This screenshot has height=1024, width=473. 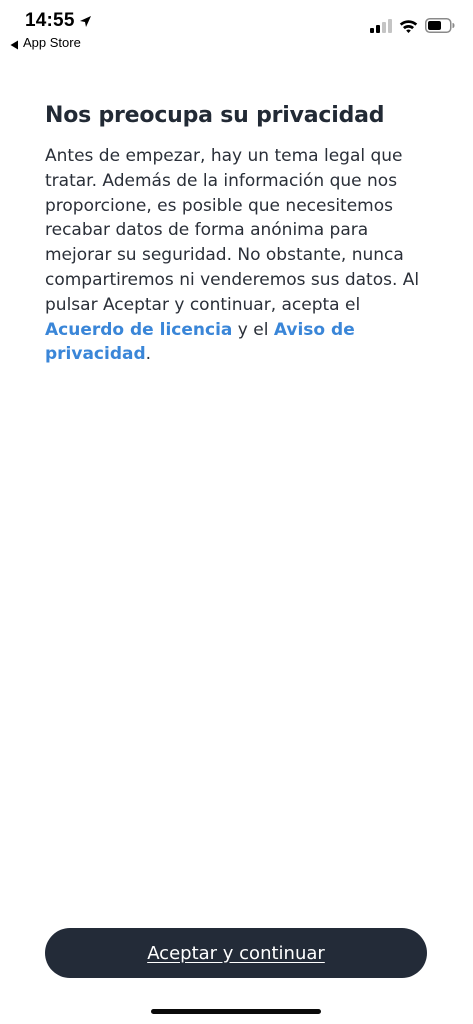 I want to click on back-triangle-icon, so click(x=14, y=43).